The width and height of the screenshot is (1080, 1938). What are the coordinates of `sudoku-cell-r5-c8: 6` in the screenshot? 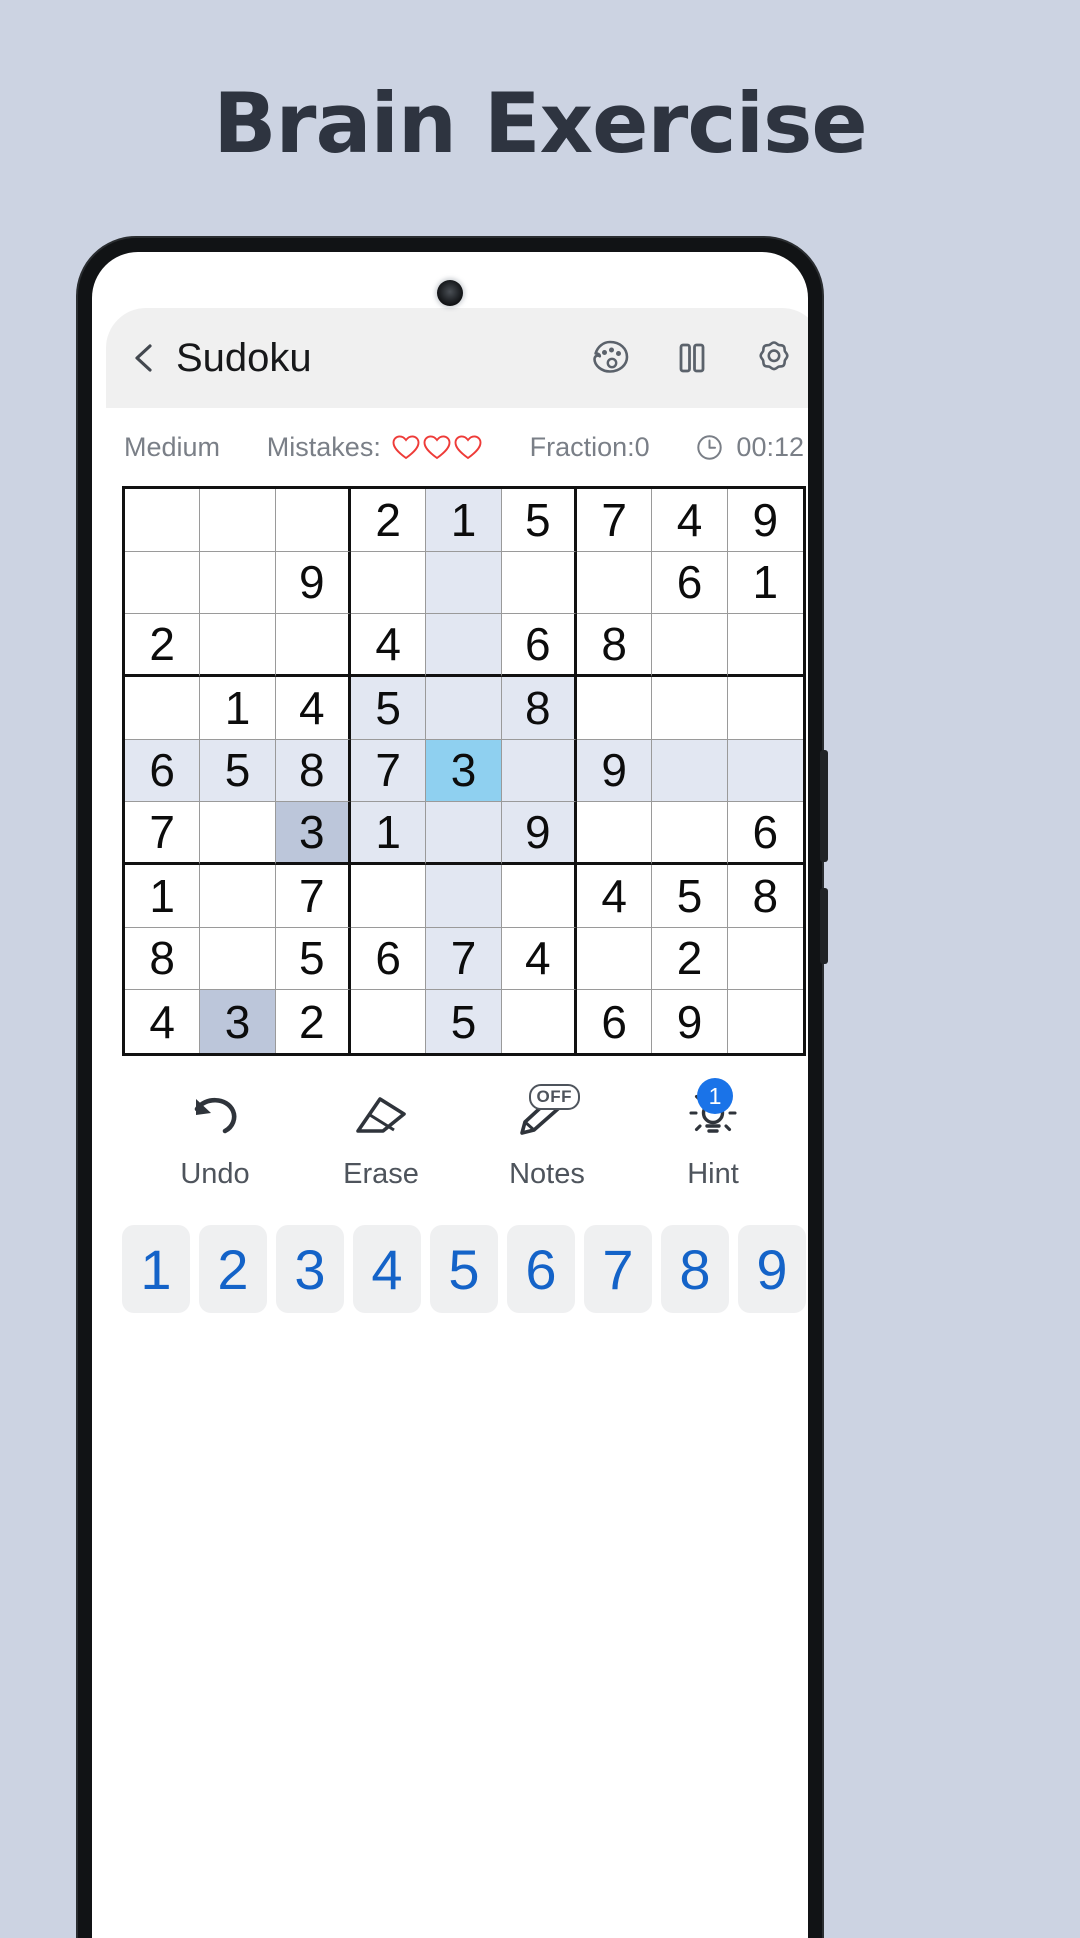 It's located at (765, 833).